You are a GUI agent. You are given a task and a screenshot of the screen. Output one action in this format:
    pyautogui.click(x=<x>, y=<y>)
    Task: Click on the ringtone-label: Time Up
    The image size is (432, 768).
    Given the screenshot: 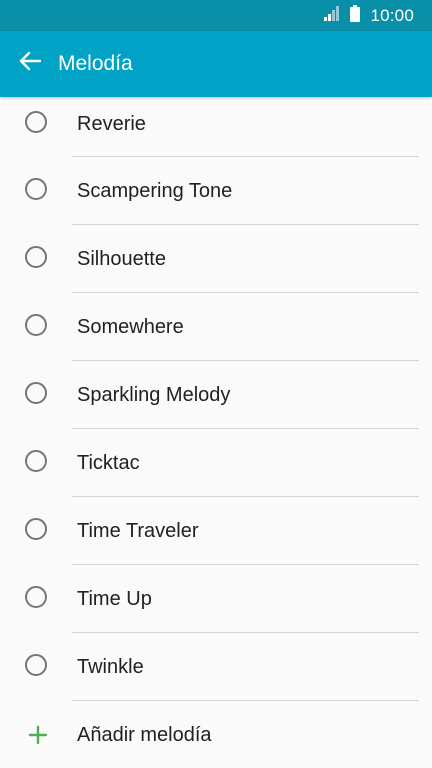 What is the action you would take?
    pyautogui.click(x=114, y=599)
    